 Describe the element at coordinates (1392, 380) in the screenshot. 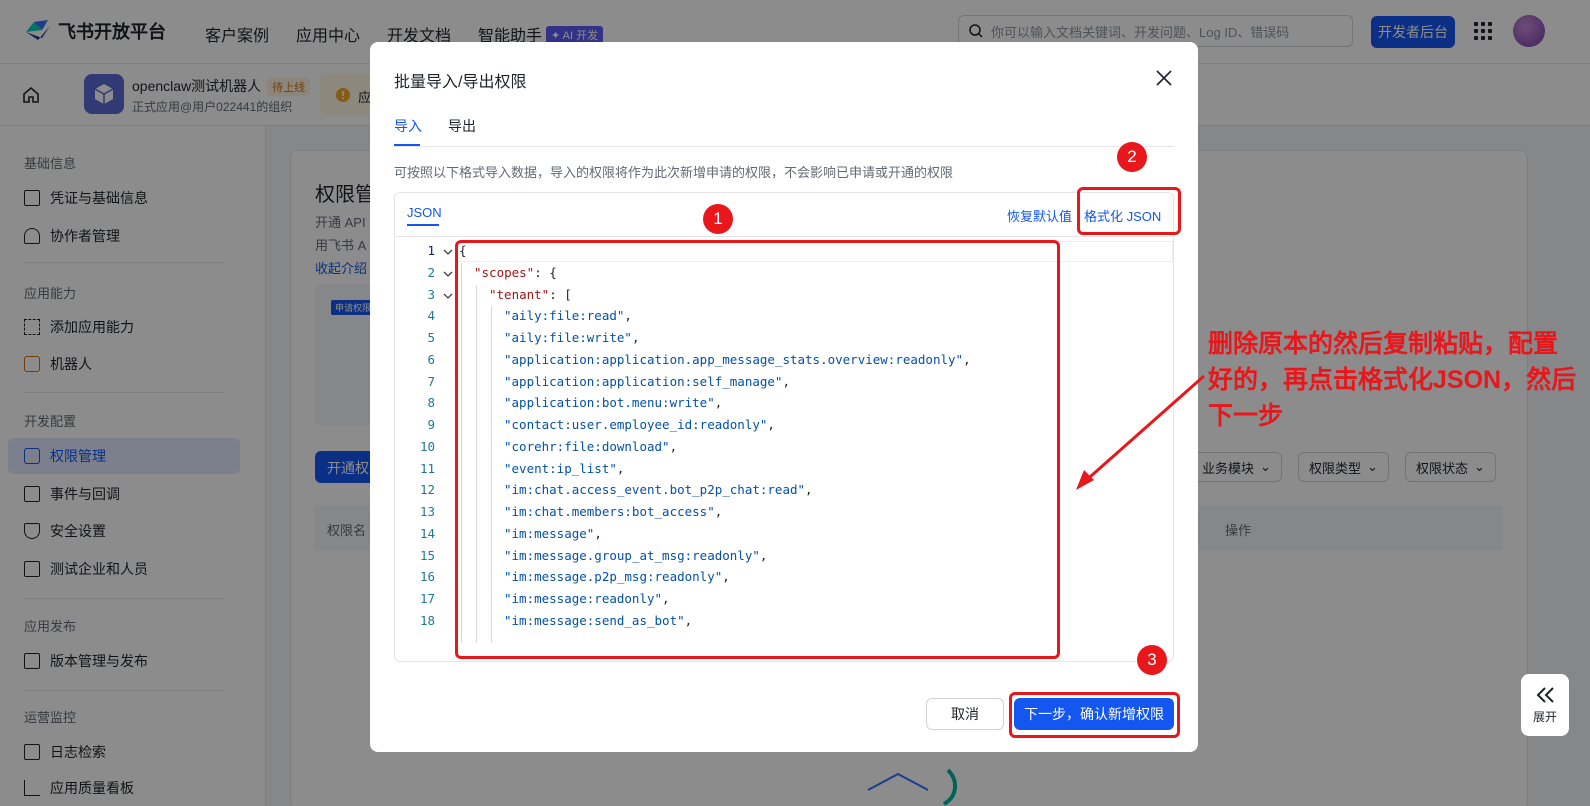

I see `annotation-note: 删除原本的然后复制粘贴，配置好的，再点击格式化JSON，然后下一步` at that location.